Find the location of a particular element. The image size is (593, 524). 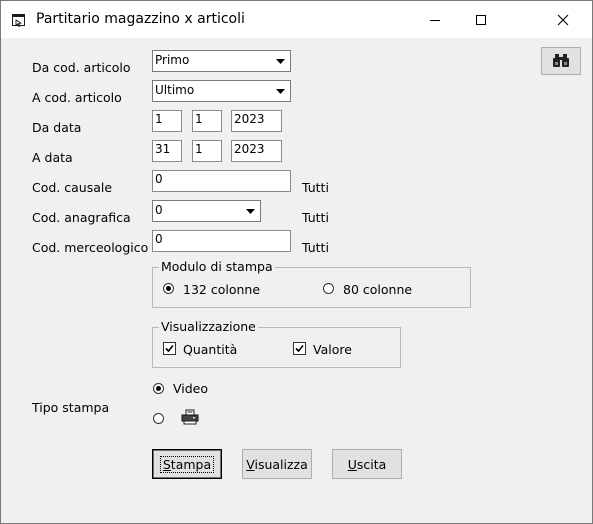

valore-checkbox is located at coordinates (299, 348).